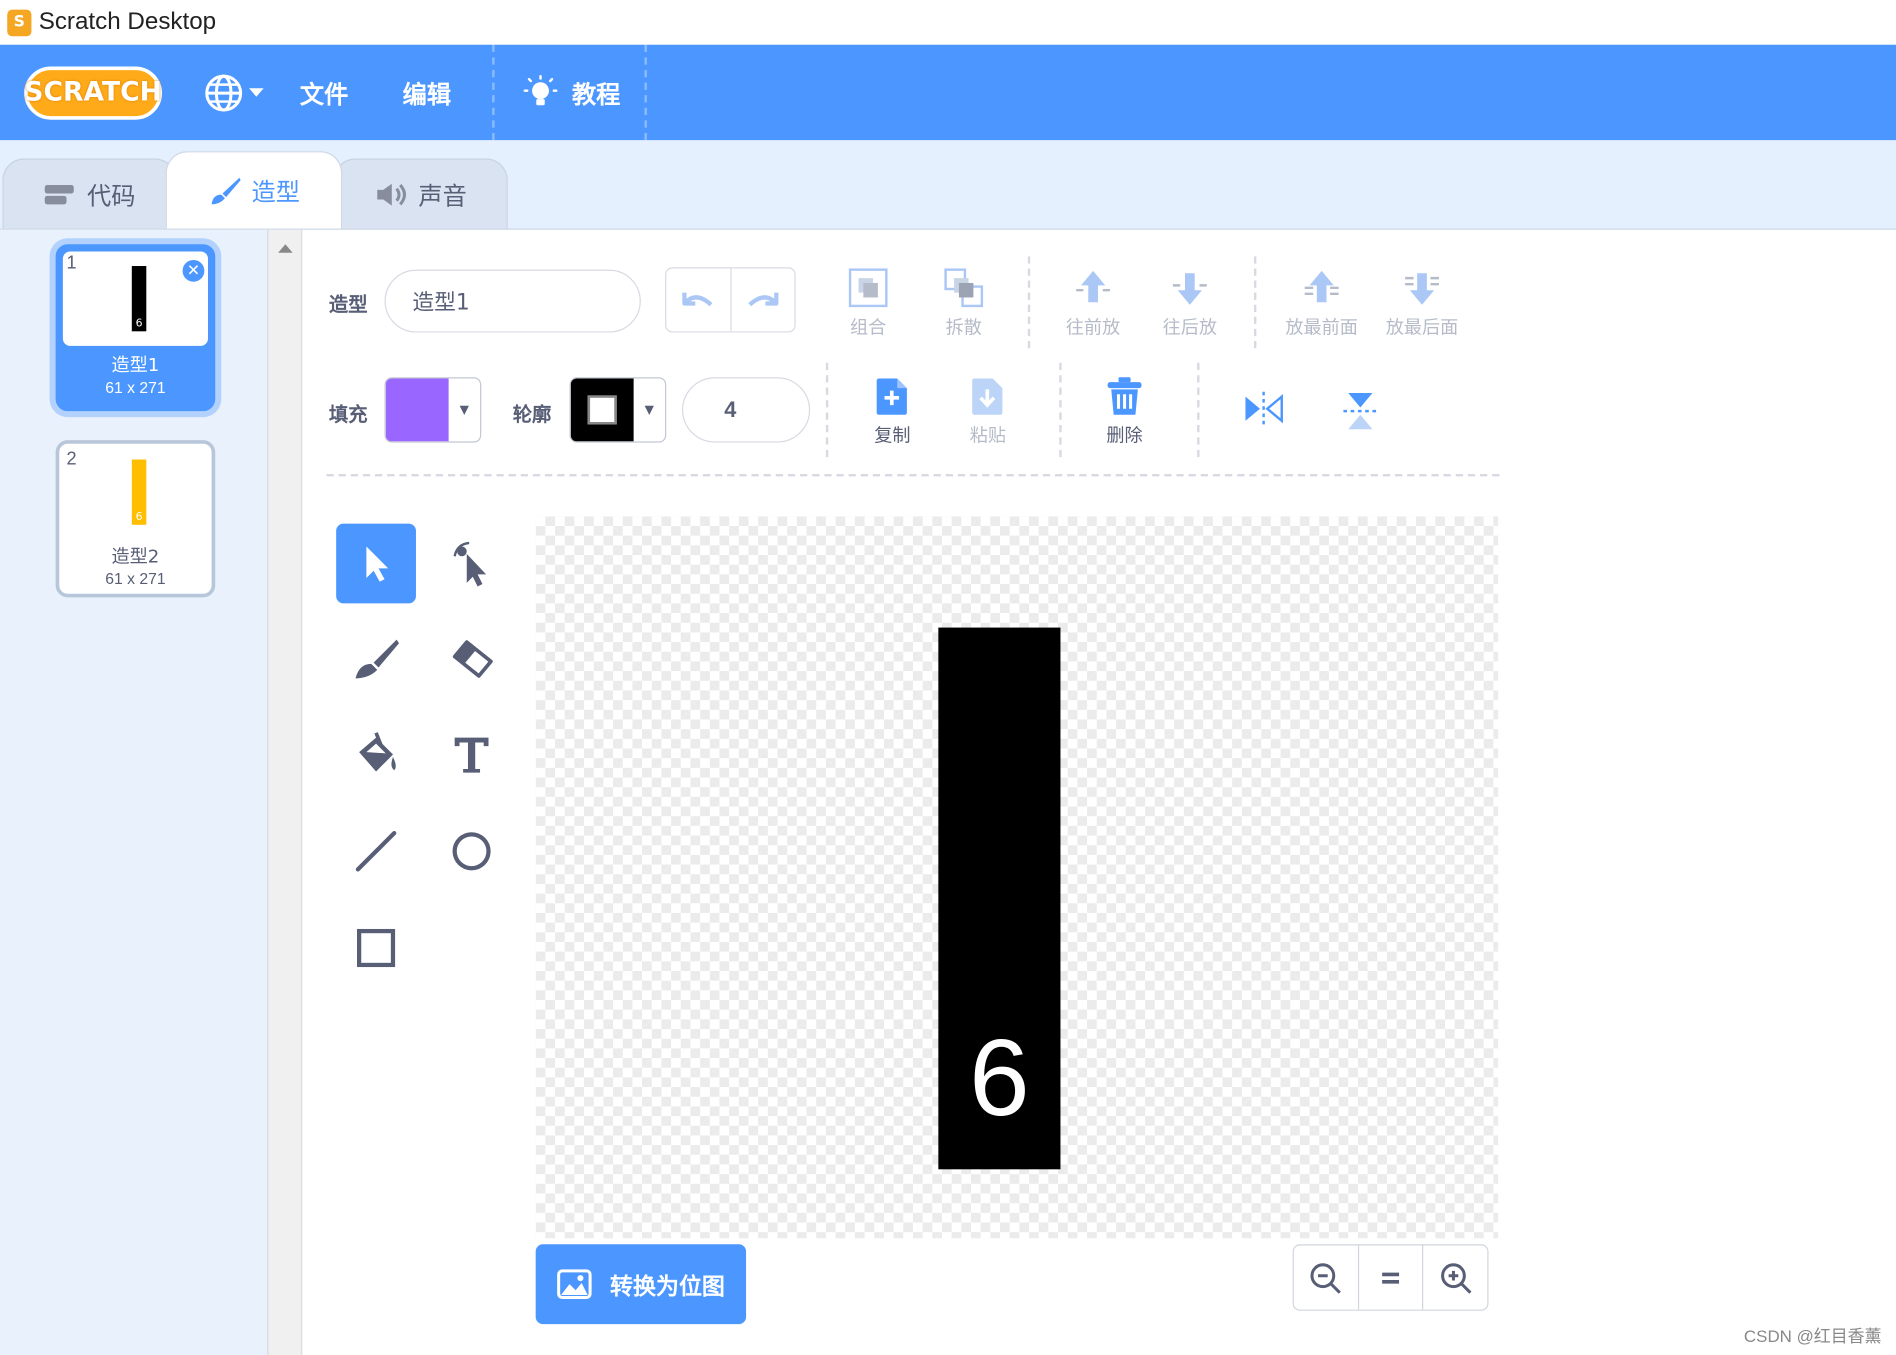  I want to click on eraser-icon, so click(471, 659).